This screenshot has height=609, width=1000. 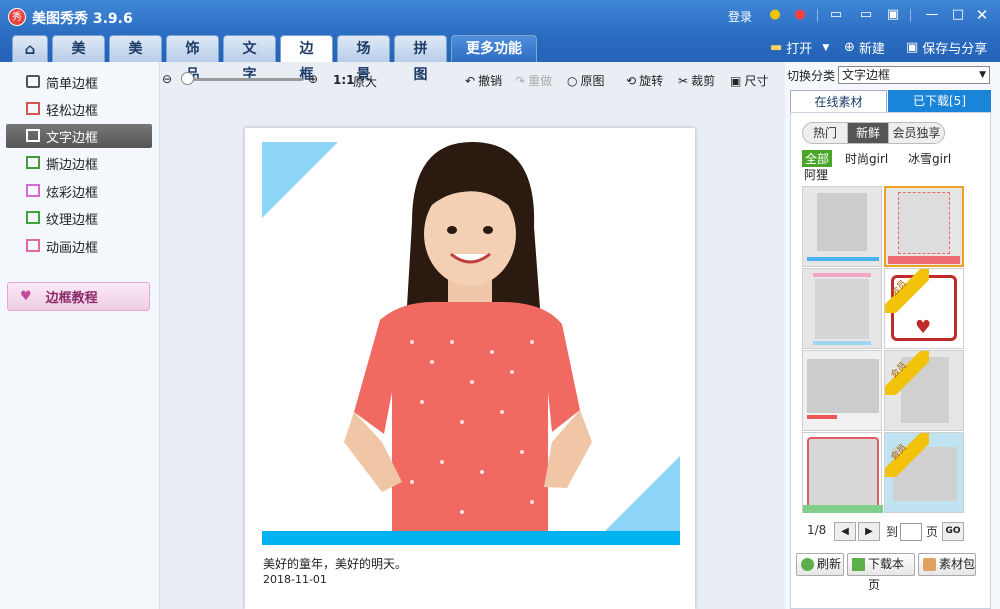 I want to click on page-number-input, so click(x=911, y=532).